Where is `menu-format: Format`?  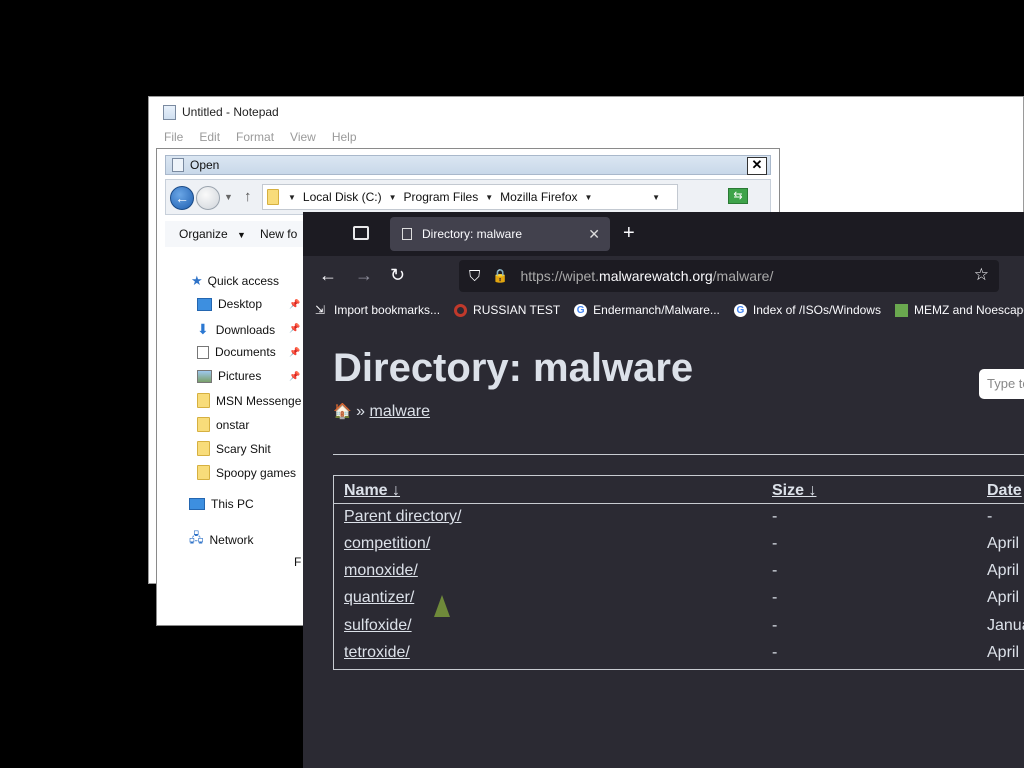
menu-format: Format is located at coordinates (255, 137).